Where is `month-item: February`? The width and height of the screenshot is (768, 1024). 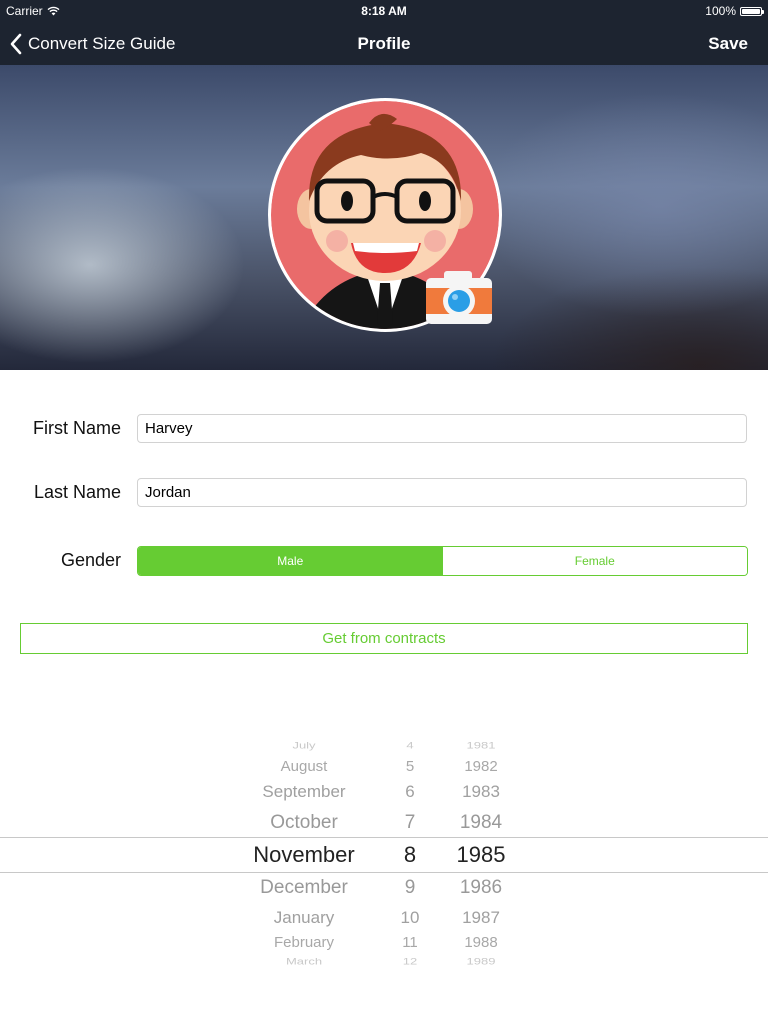
month-item: February is located at coordinates (304, 942).